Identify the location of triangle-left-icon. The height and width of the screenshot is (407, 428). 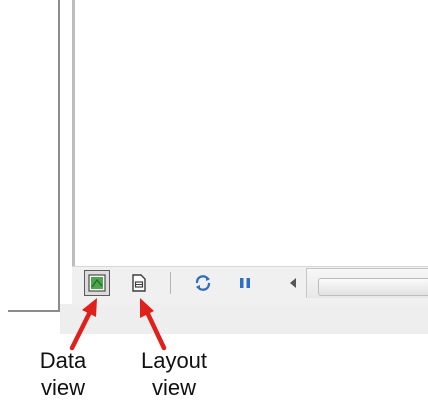
(293, 283).